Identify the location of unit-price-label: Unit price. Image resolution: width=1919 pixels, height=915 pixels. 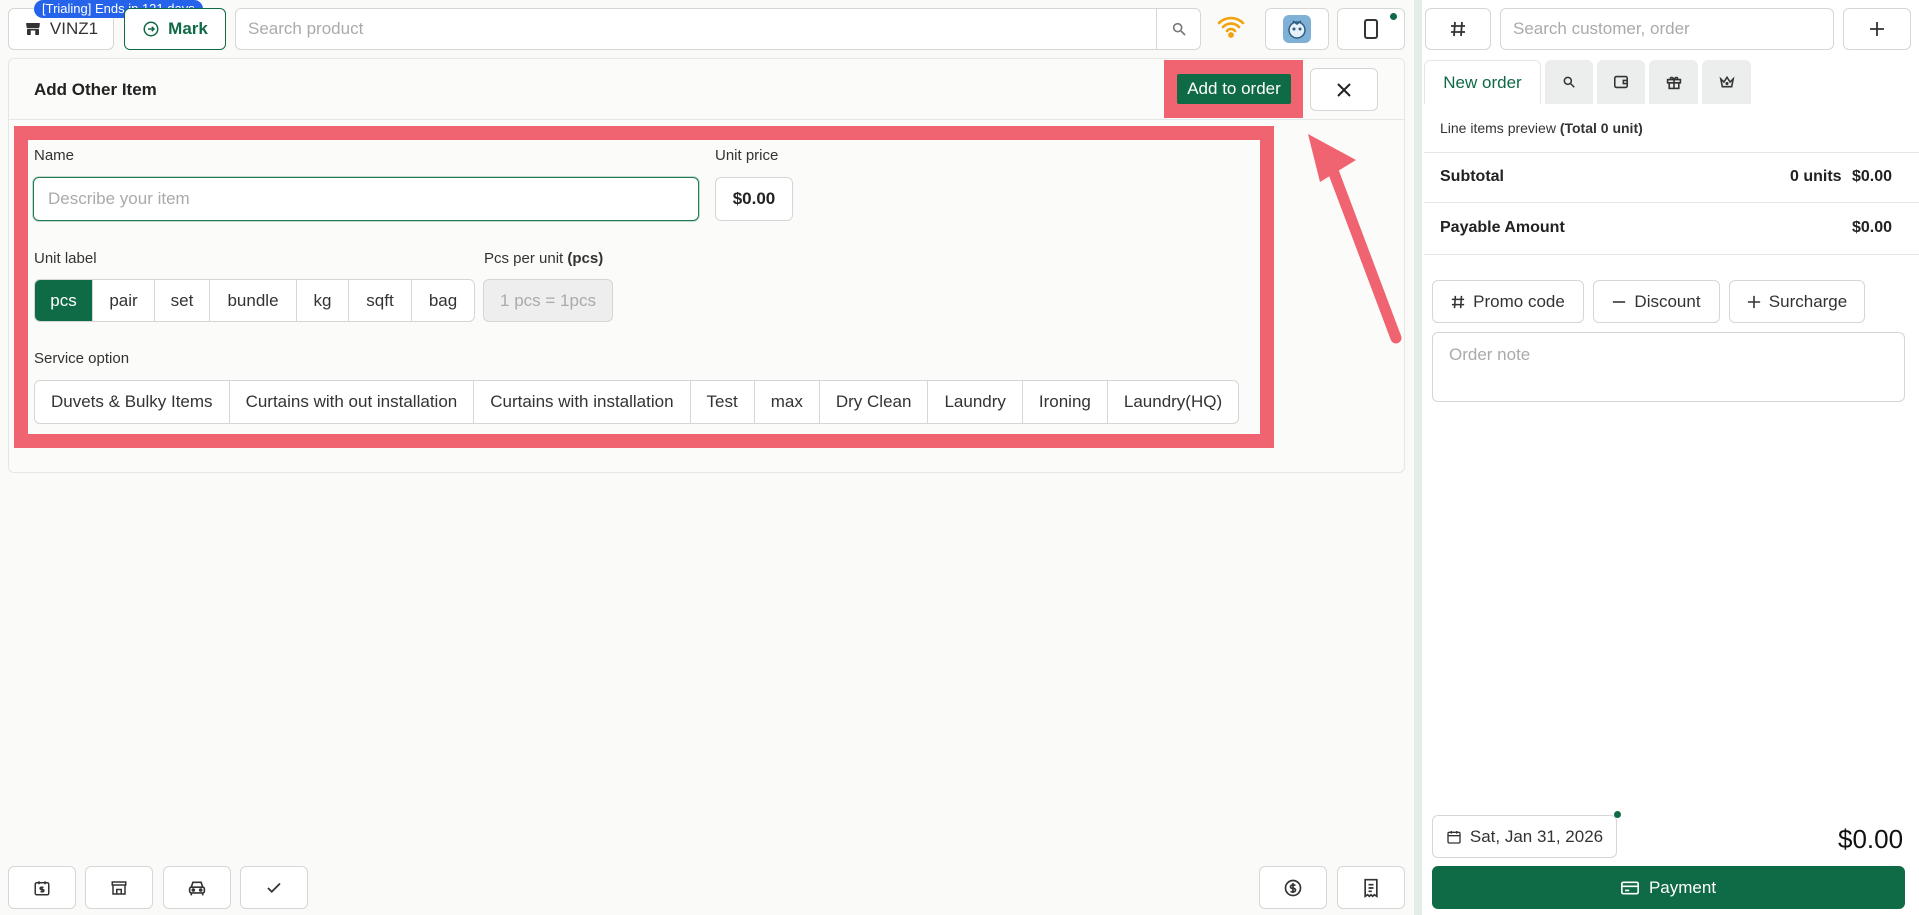
(747, 155).